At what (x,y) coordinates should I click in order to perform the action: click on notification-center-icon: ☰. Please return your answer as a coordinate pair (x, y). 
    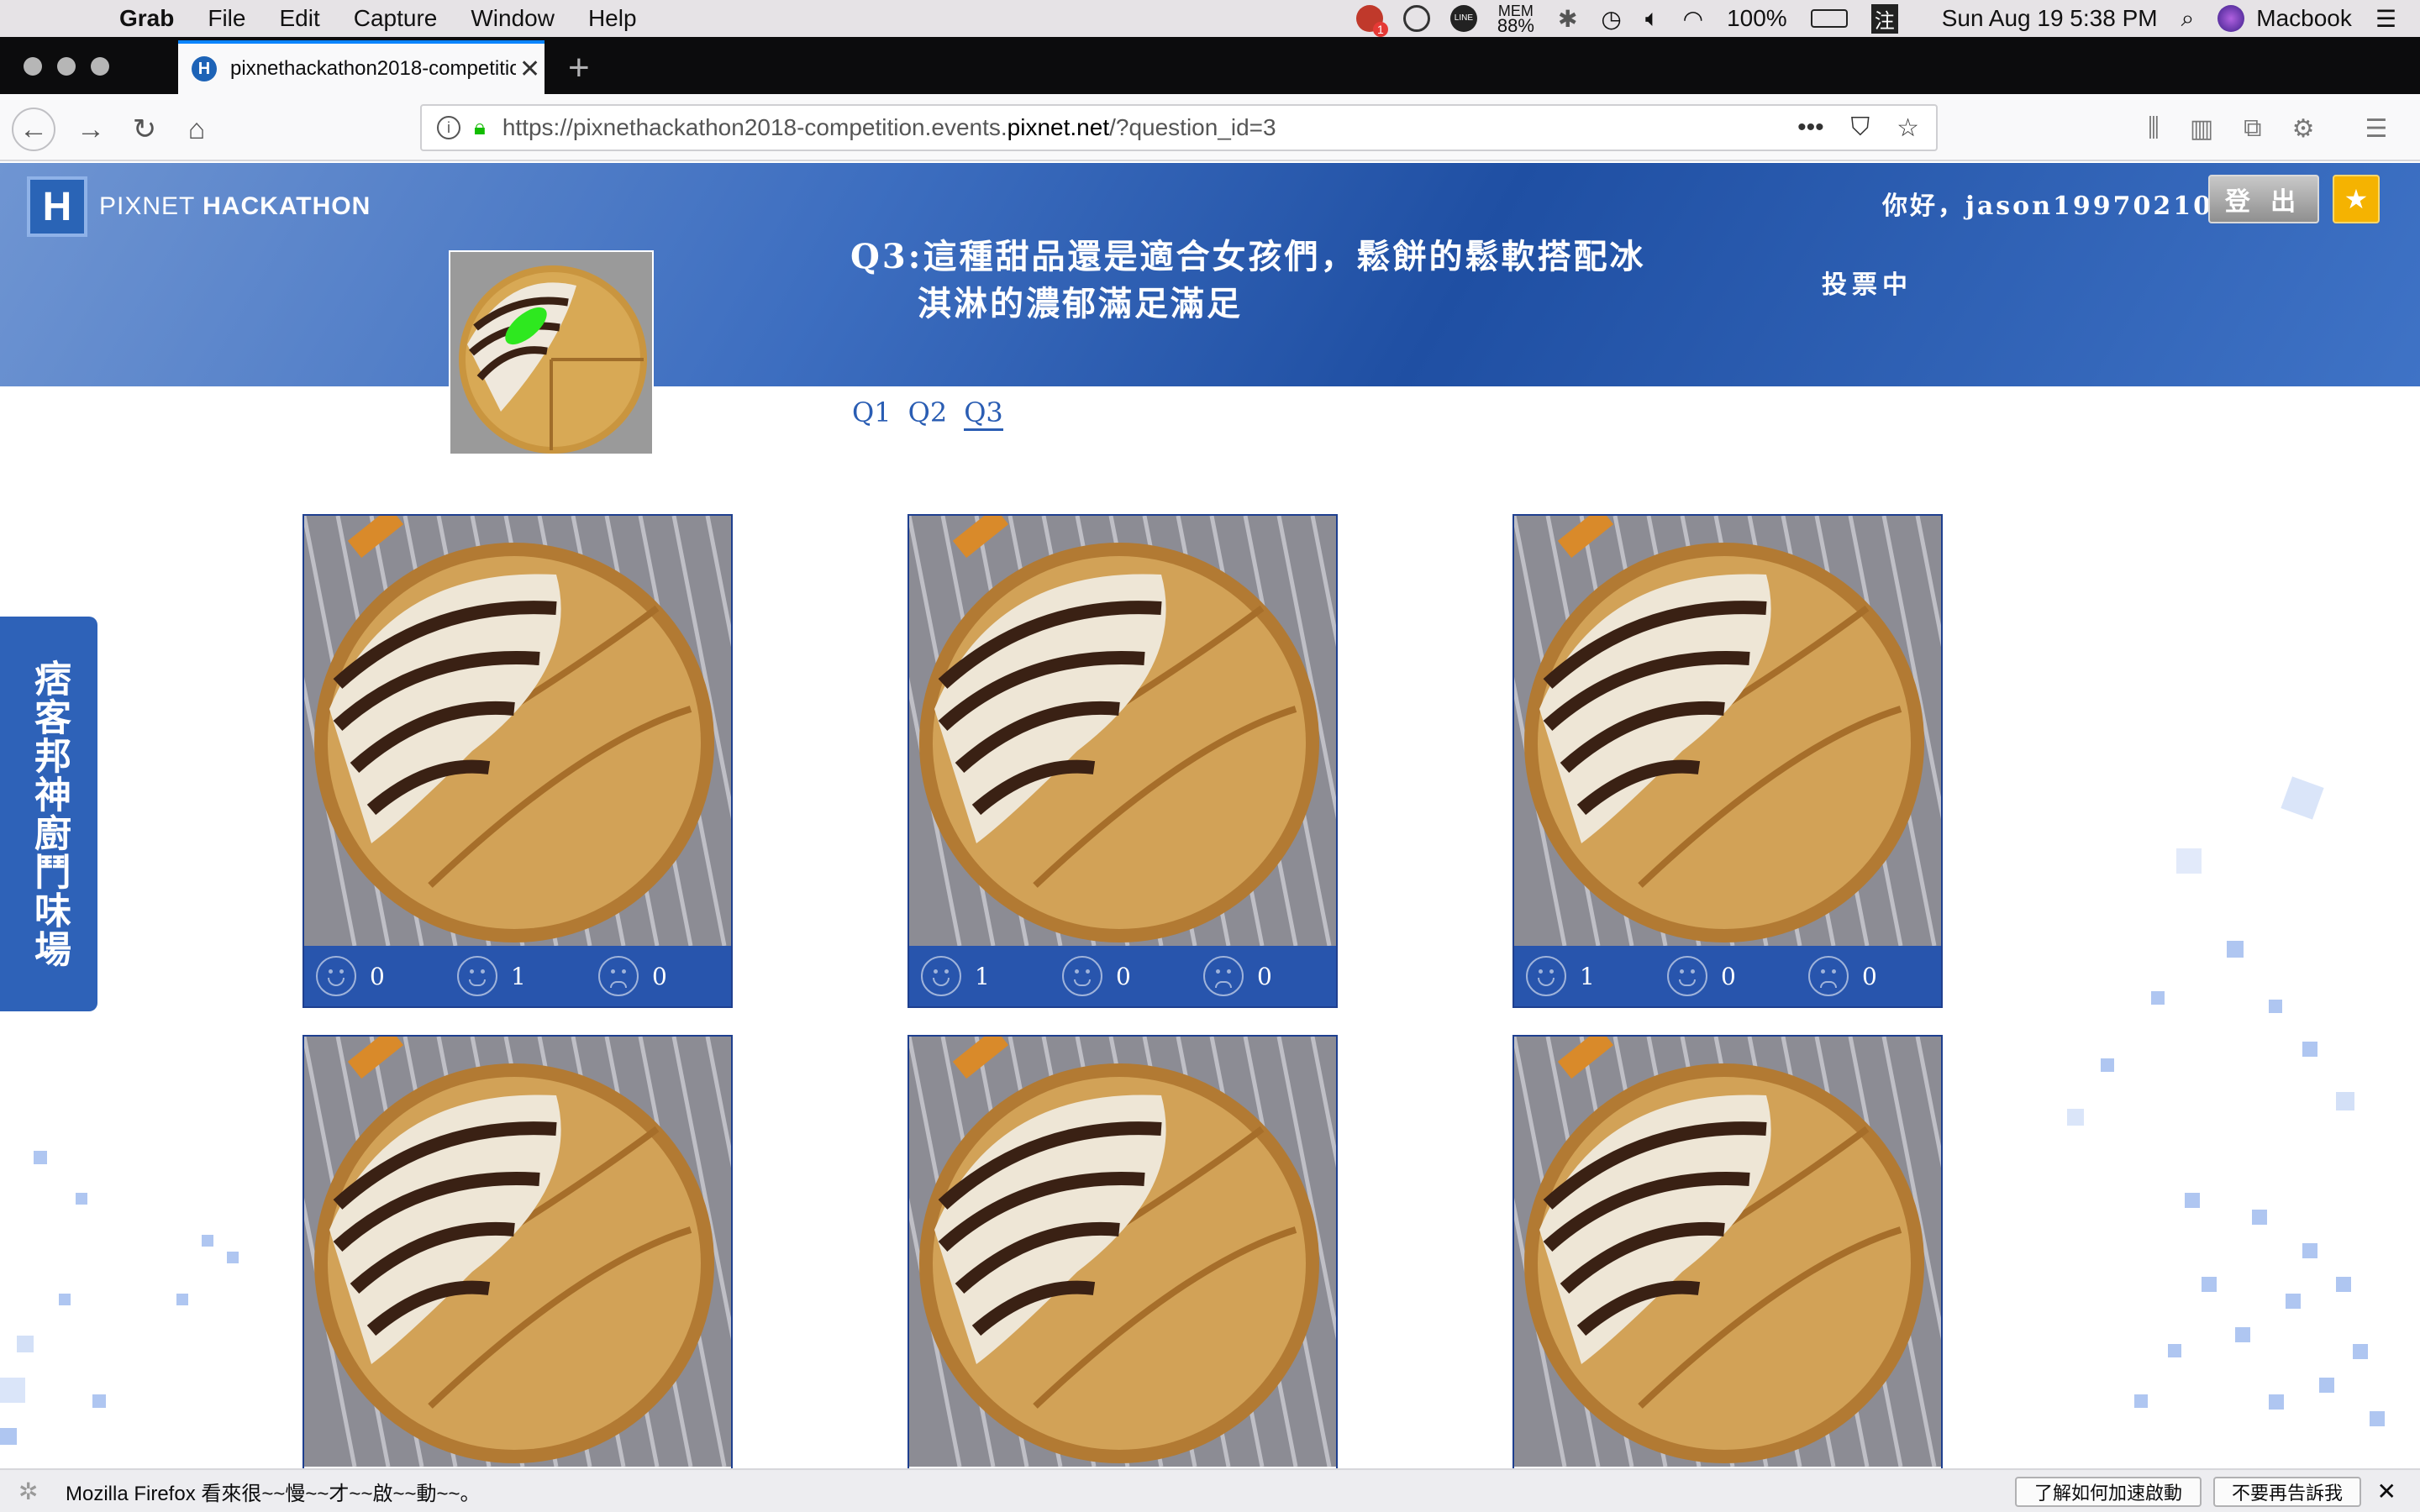
    Looking at the image, I should click on (2386, 19).